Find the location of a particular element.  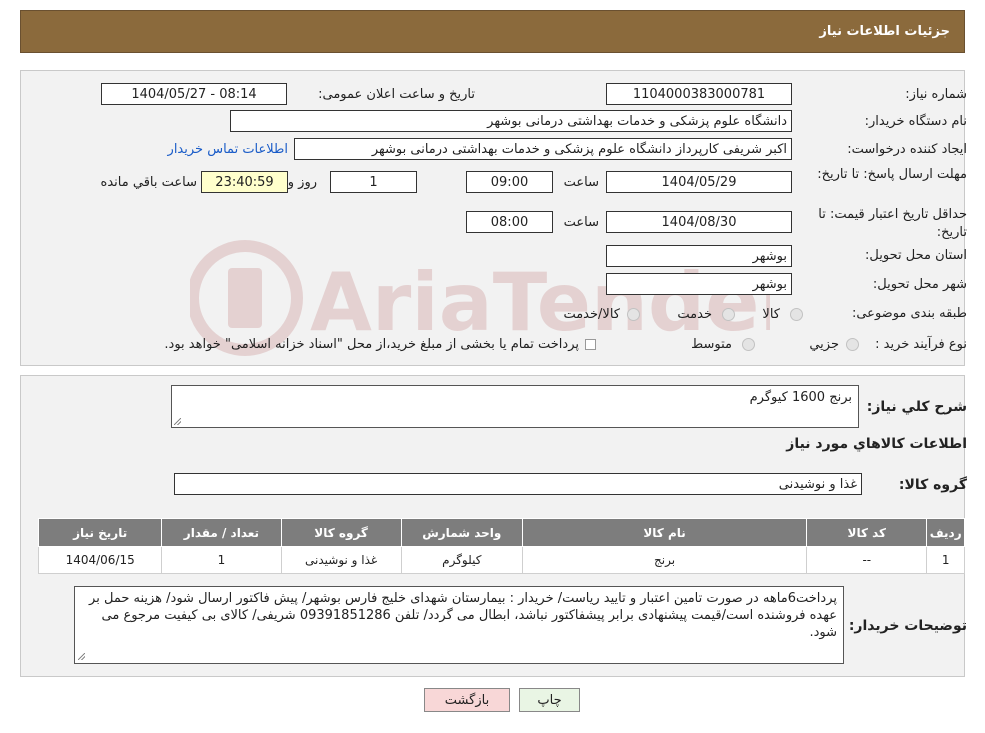

treasury-checkbox is located at coordinates (590, 344).